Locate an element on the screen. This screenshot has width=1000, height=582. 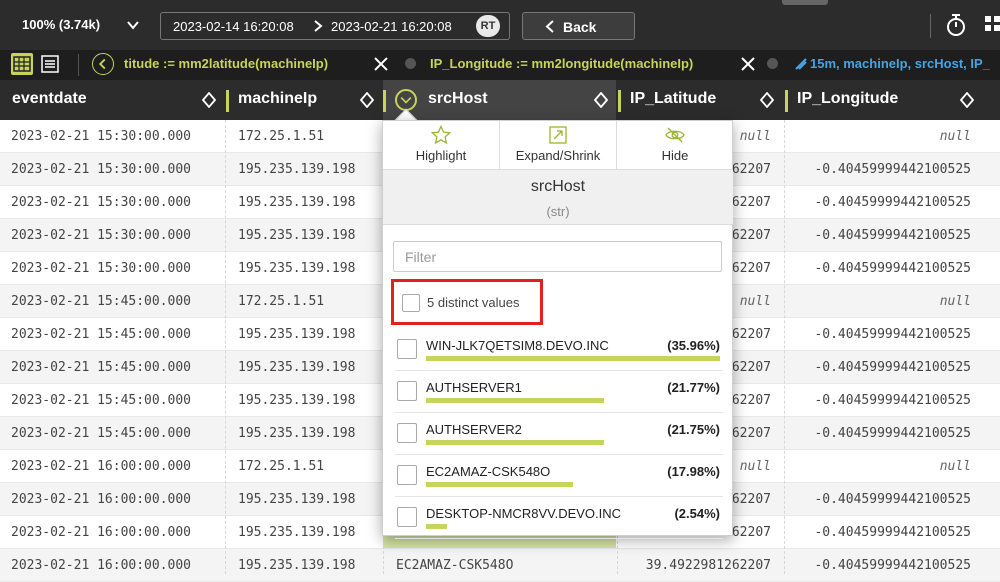
popup-title: srcHost is located at coordinates (558, 186).